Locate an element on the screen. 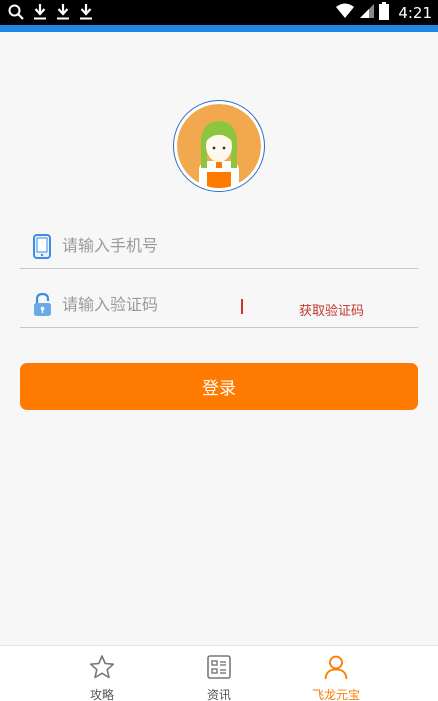 The width and height of the screenshot is (438, 701). signal-icon is located at coordinates (367, 13).